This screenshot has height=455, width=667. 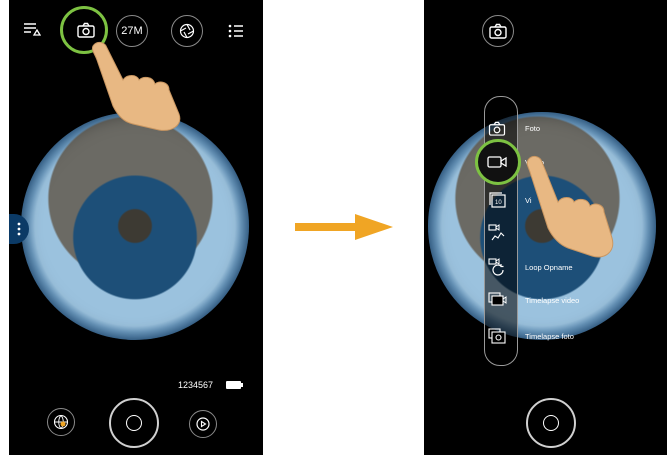 What do you see at coordinates (533, 128) in the screenshot?
I see `mode-label: Foto` at bounding box center [533, 128].